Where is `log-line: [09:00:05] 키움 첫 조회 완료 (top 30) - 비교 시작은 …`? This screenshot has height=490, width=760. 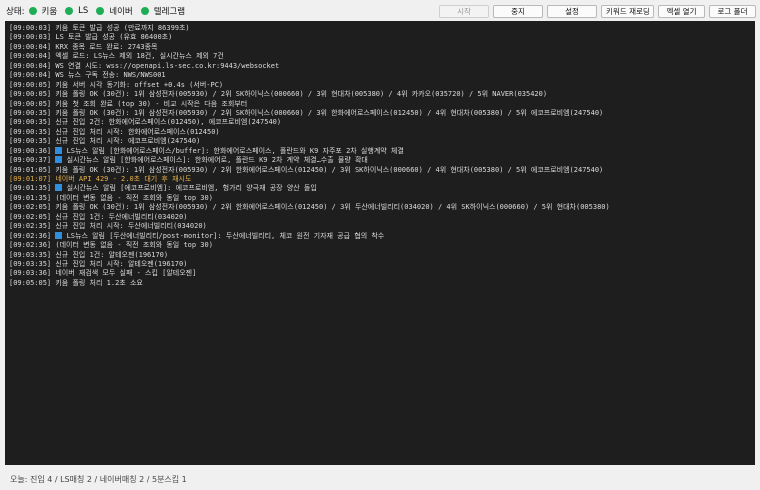 log-line: [09:00:05] 키움 첫 조회 완료 (top 30) - 비교 시작은 … is located at coordinates (128, 103).